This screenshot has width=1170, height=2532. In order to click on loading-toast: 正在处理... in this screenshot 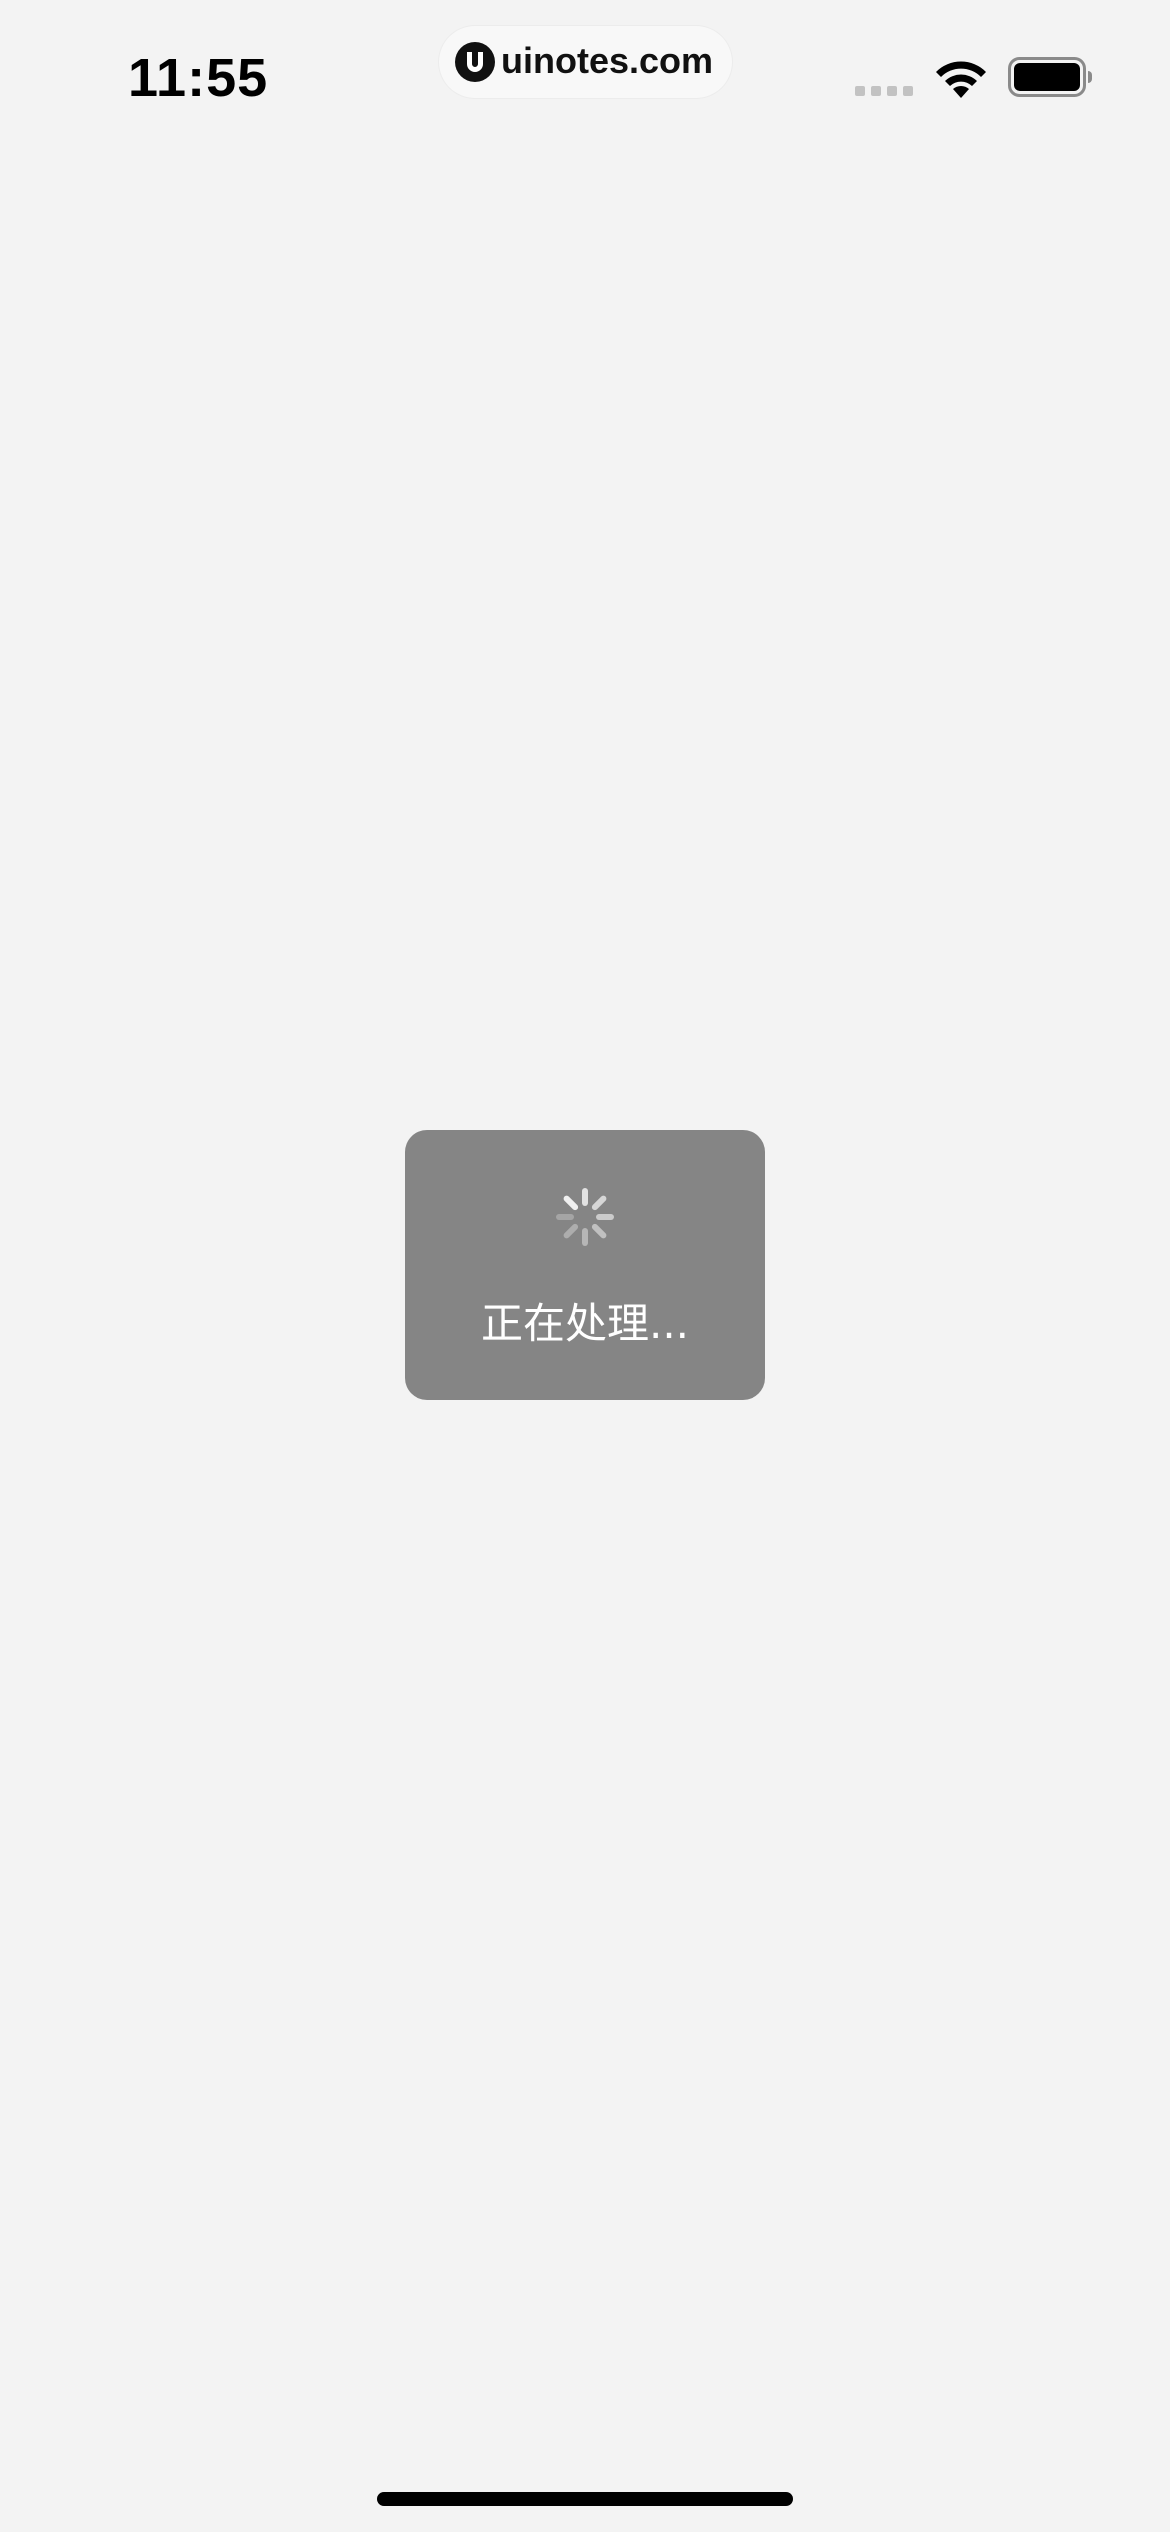, I will do `click(585, 1265)`.